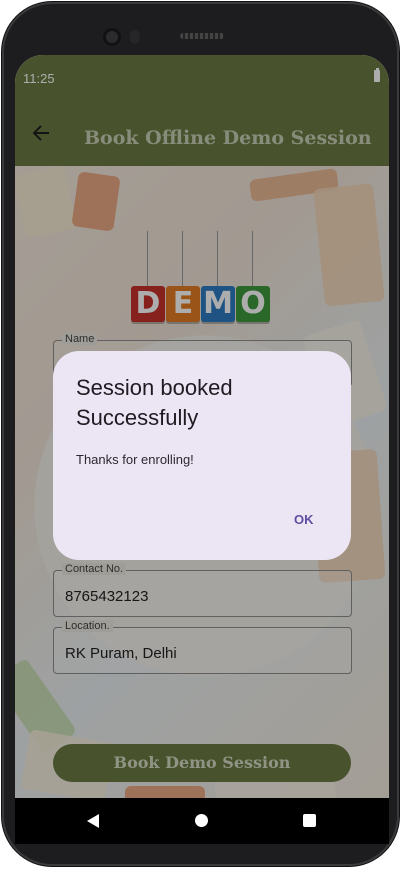  I want to click on nav-home-icon, so click(201, 820).